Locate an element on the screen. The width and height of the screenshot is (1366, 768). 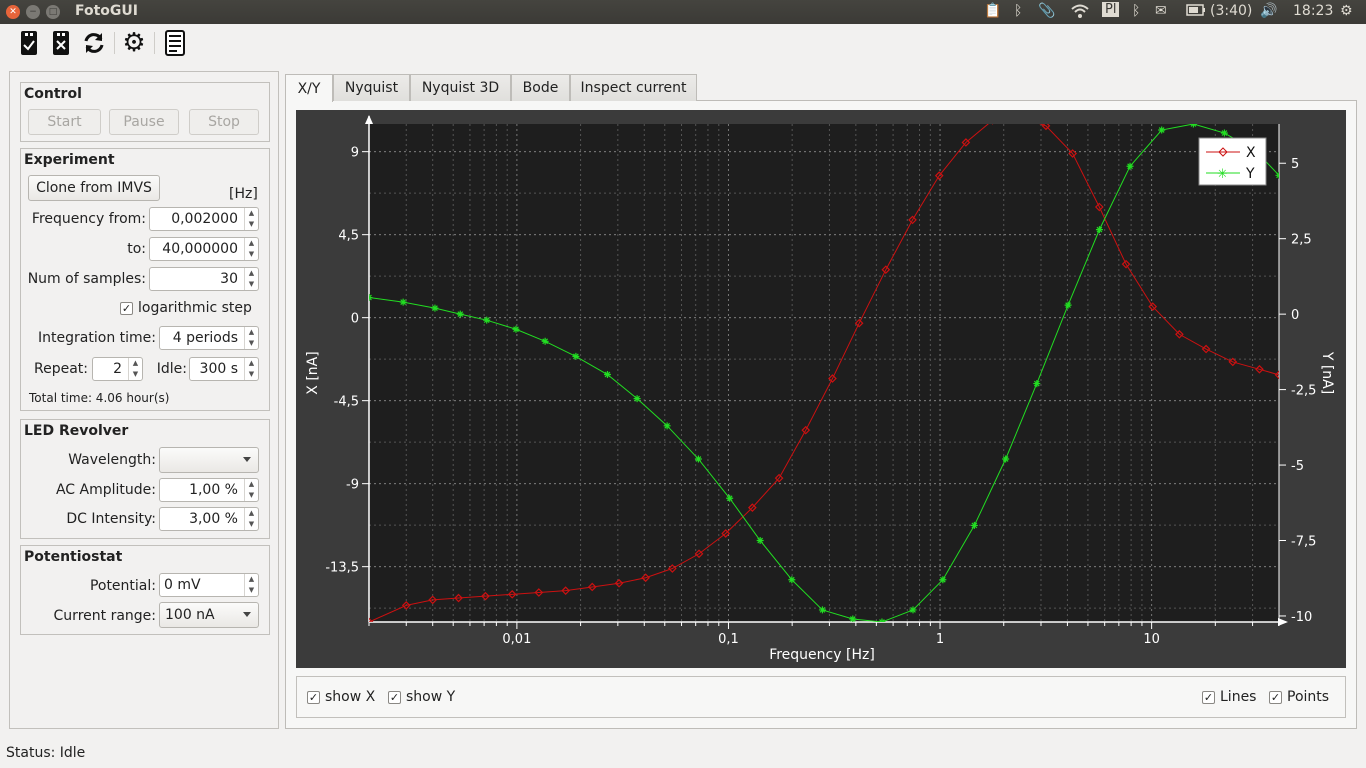
gear-icon: ⚙ is located at coordinates (134, 43).